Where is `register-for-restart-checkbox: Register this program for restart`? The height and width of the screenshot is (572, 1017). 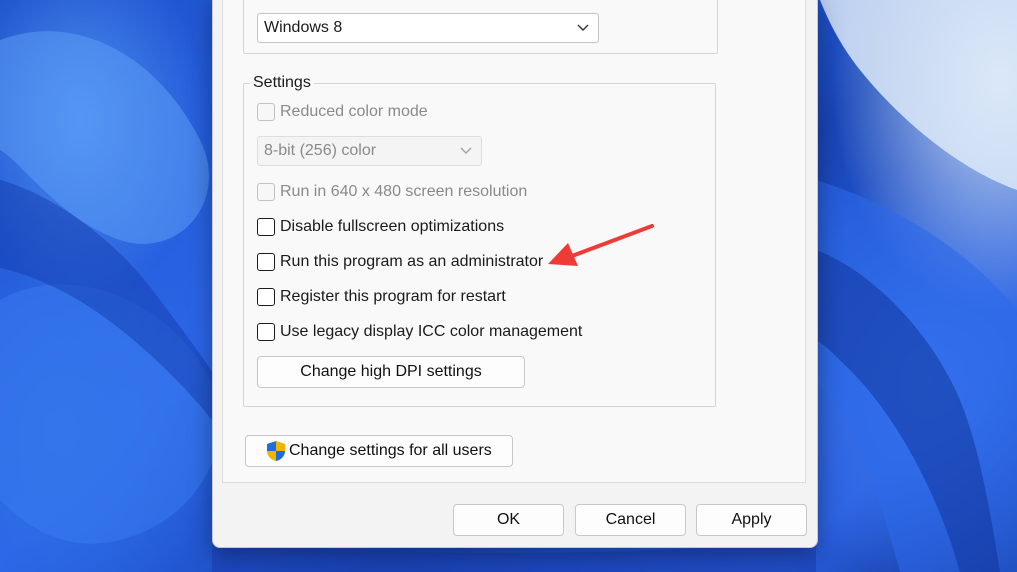
register-for-restart-checkbox: Register this program for restart is located at coordinates (381, 297).